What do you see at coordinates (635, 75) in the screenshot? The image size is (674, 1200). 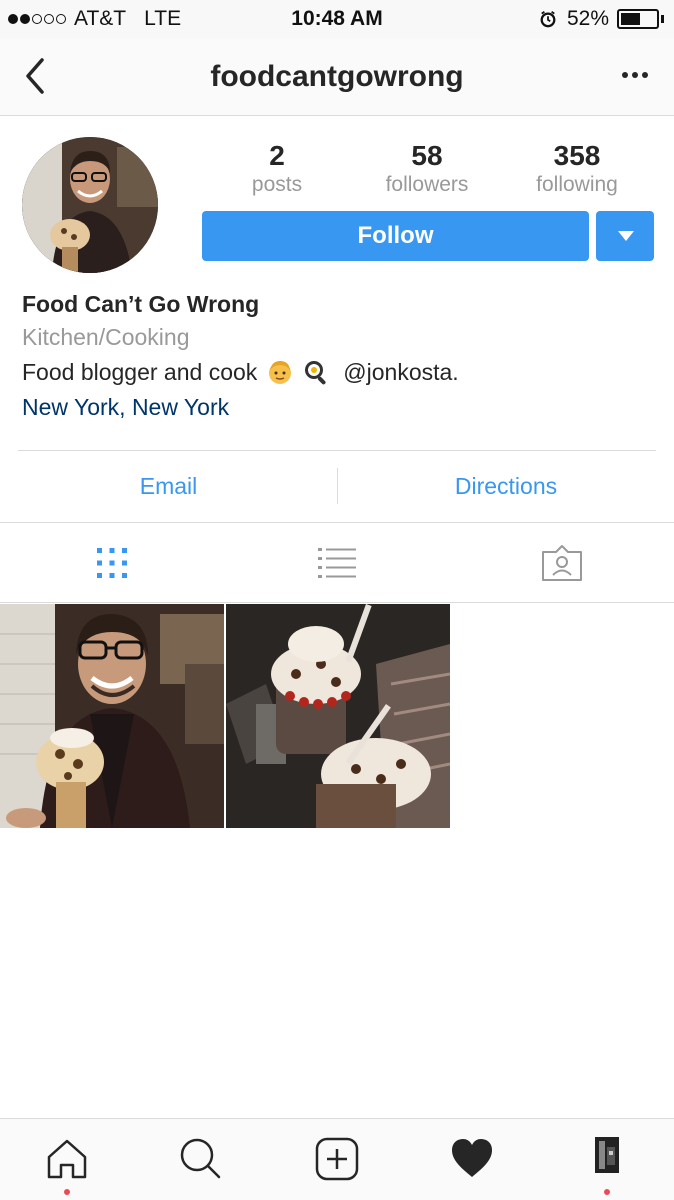 I see `more-options-button` at bounding box center [635, 75].